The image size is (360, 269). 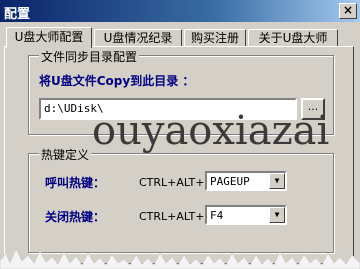 What do you see at coordinates (211, 131) in the screenshot?
I see `watermark: ouyaoxiazai` at bounding box center [211, 131].